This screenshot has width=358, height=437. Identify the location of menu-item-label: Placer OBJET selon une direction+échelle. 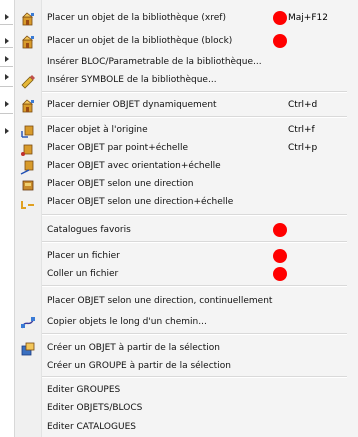
(140, 202).